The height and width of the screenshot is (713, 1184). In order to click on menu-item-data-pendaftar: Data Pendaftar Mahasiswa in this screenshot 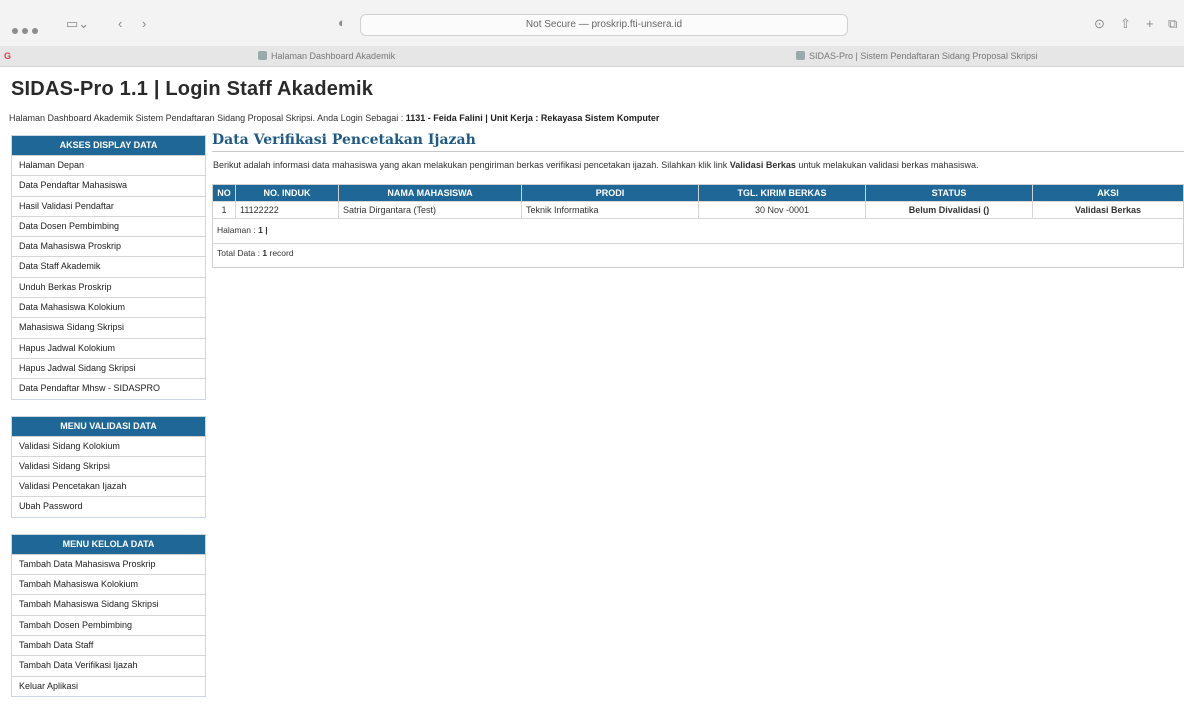, I will do `click(108, 186)`.